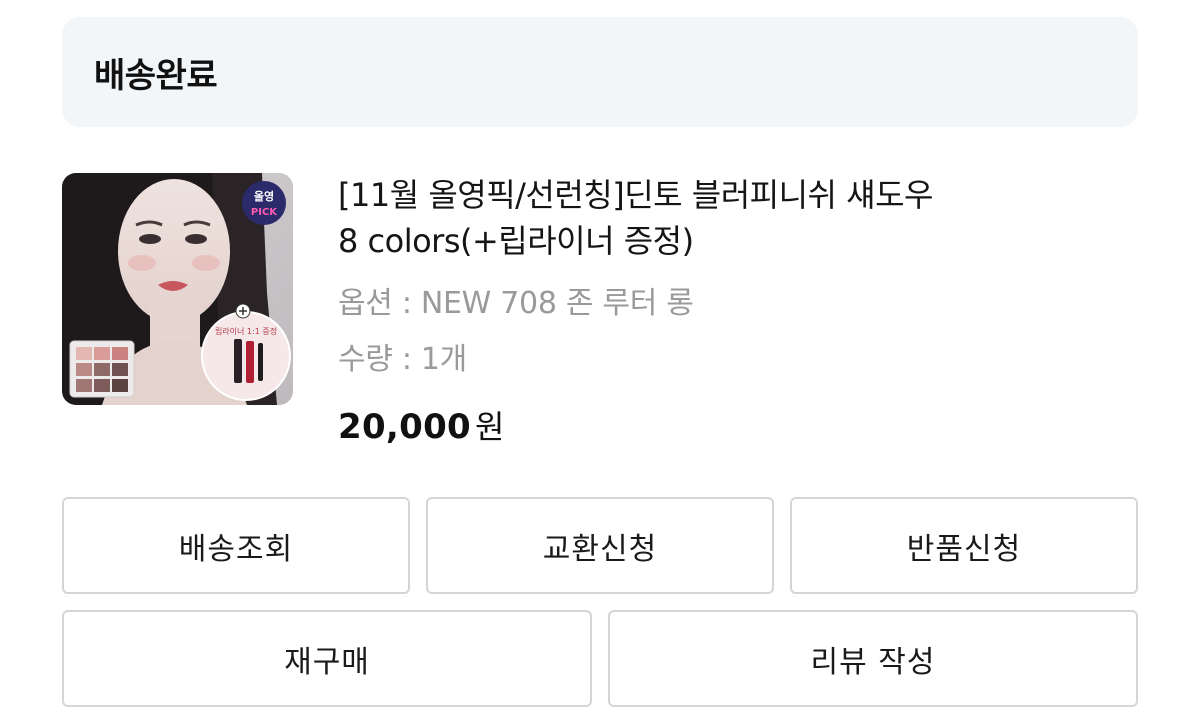 The height and width of the screenshot is (717, 1200). I want to click on product-price: 20,000 원, so click(738, 425).